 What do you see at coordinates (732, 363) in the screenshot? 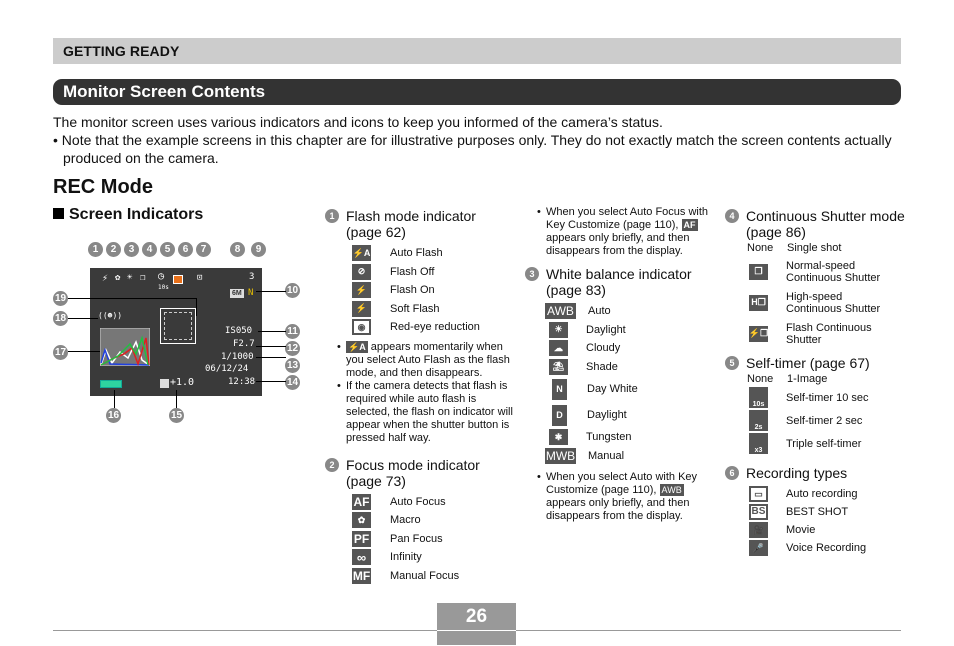
I see `timer-num-badge: 5` at bounding box center [732, 363].